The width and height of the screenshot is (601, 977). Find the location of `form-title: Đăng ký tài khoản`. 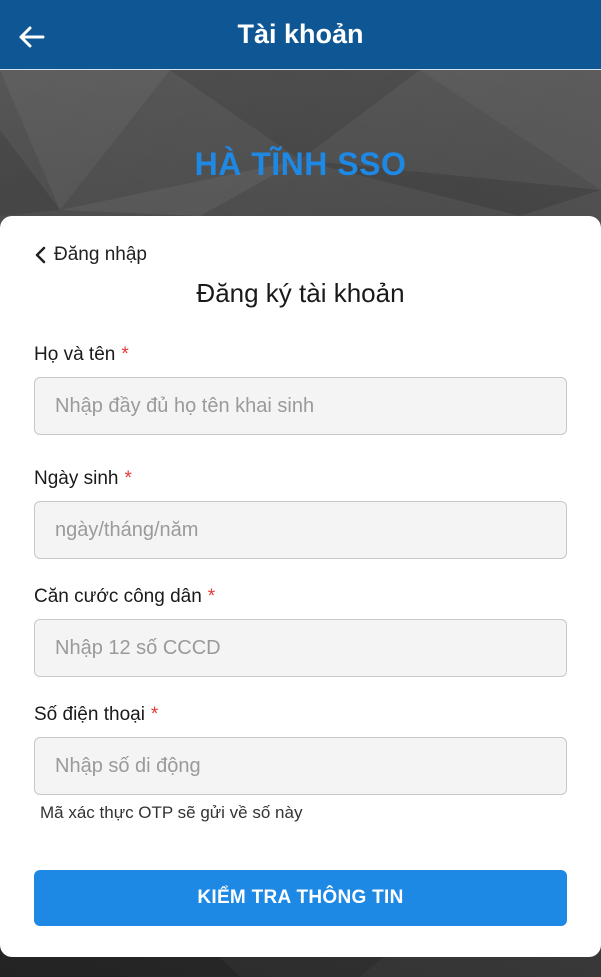

form-title: Đăng ký tài khoản is located at coordinates (300, 293).